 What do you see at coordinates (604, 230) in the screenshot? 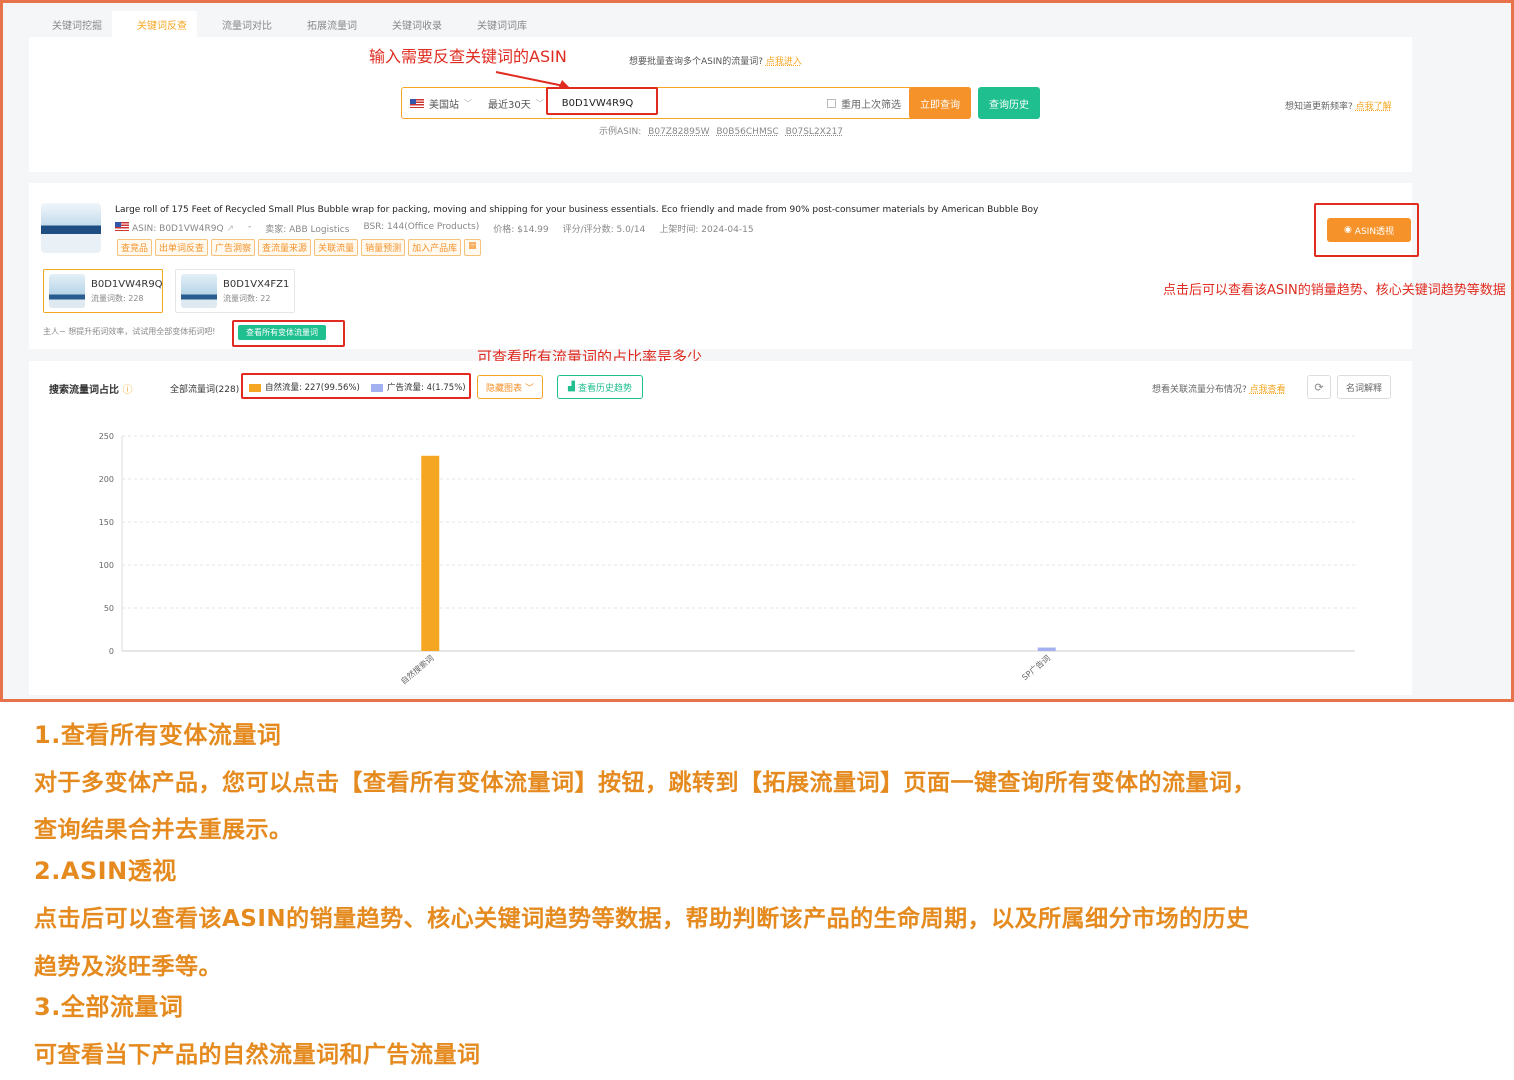
I see `product-rating: 评分/评分数: 5.0/14` at bounding box center [604, 230].